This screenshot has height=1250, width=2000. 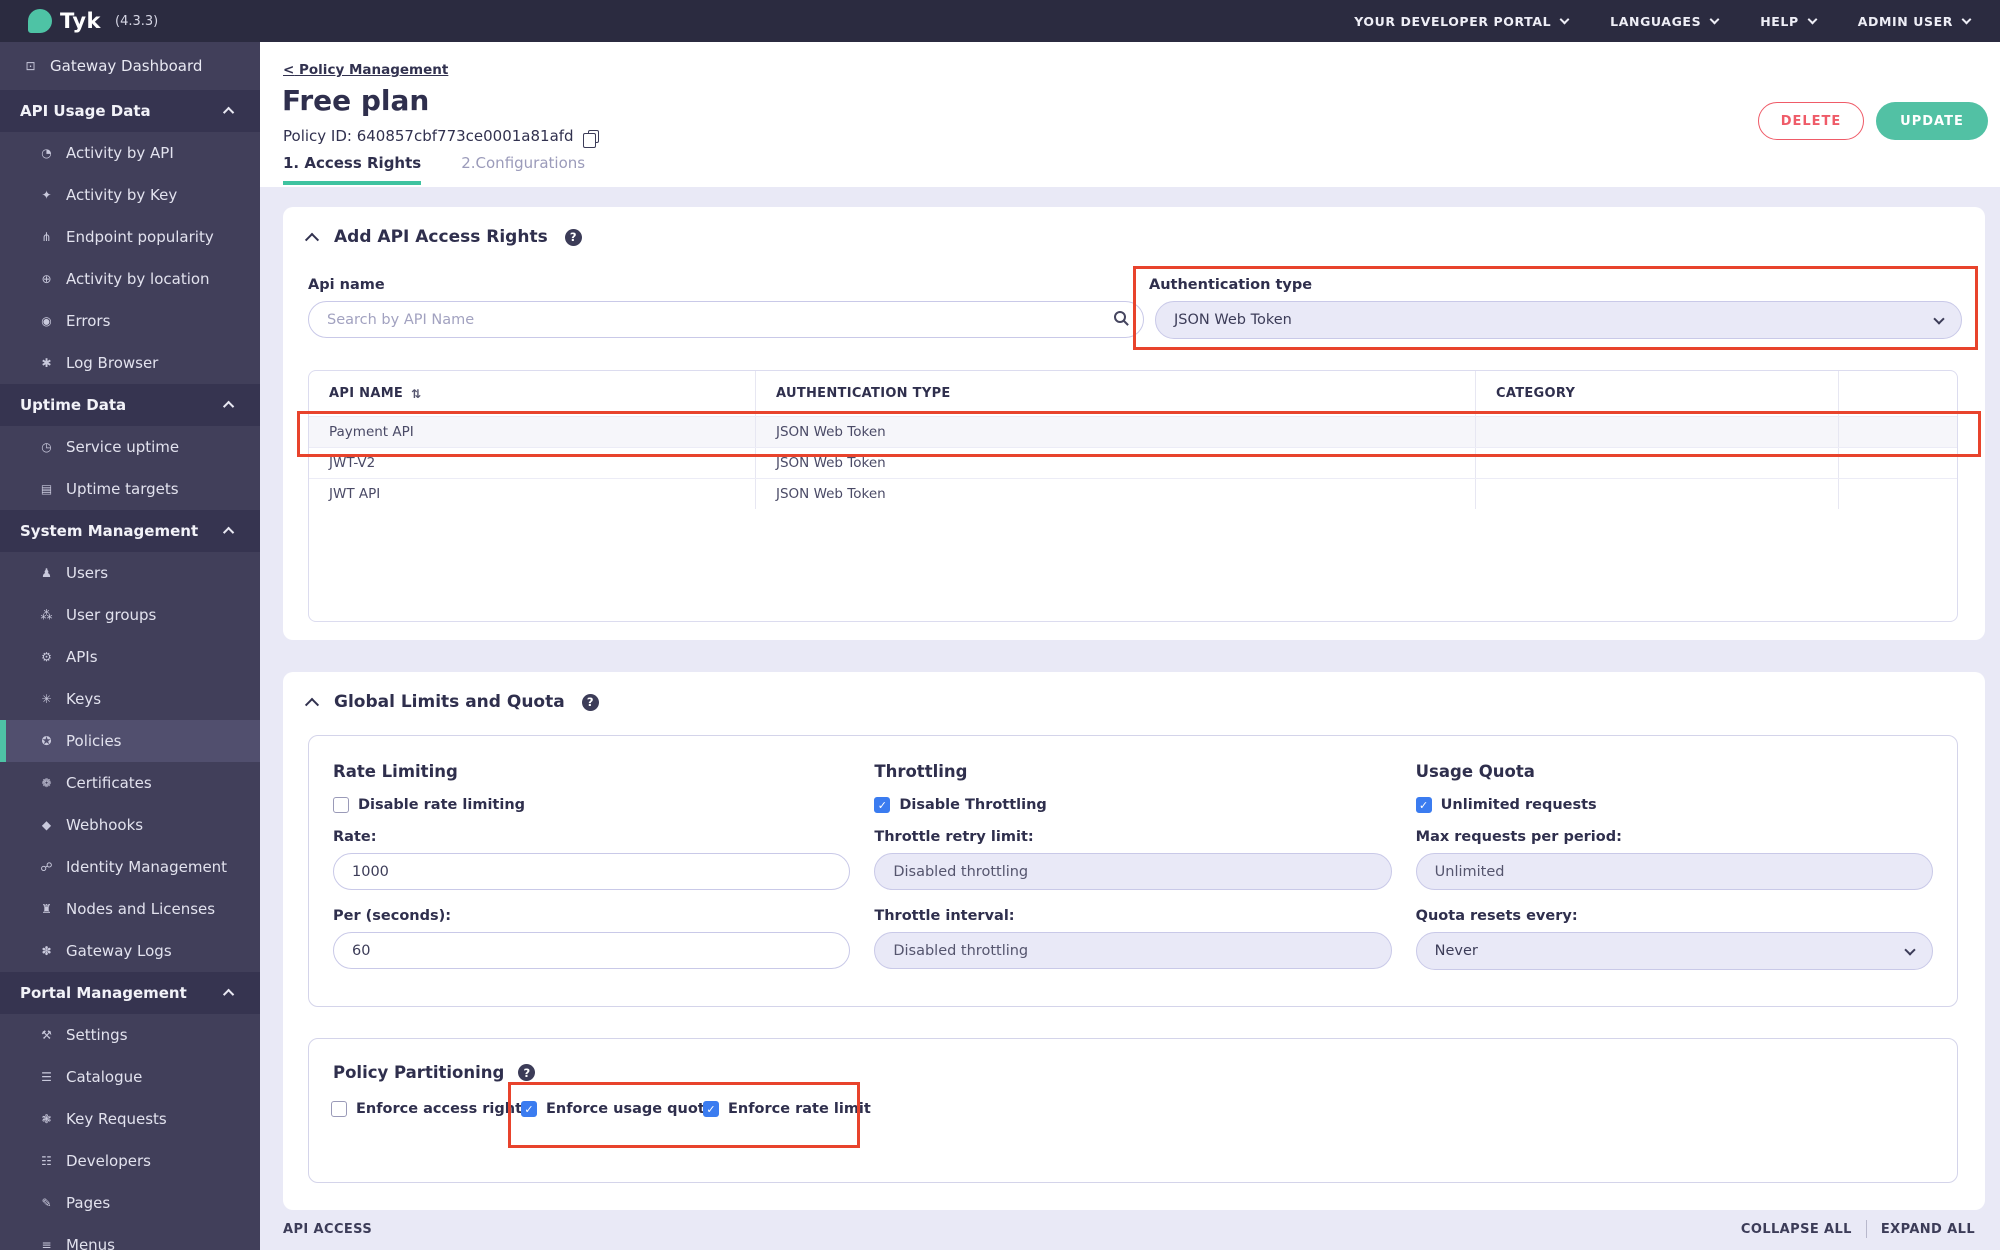 What do you see at coordinates (46, 951) in the screenshot?
I see `bug-icon: ✽` at bounding box center [46, 951].